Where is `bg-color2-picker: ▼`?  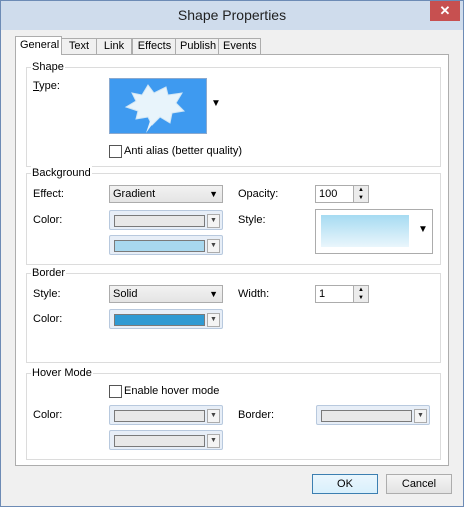
bg-color2-picker: ▼ is located at coordinates (166, 245).